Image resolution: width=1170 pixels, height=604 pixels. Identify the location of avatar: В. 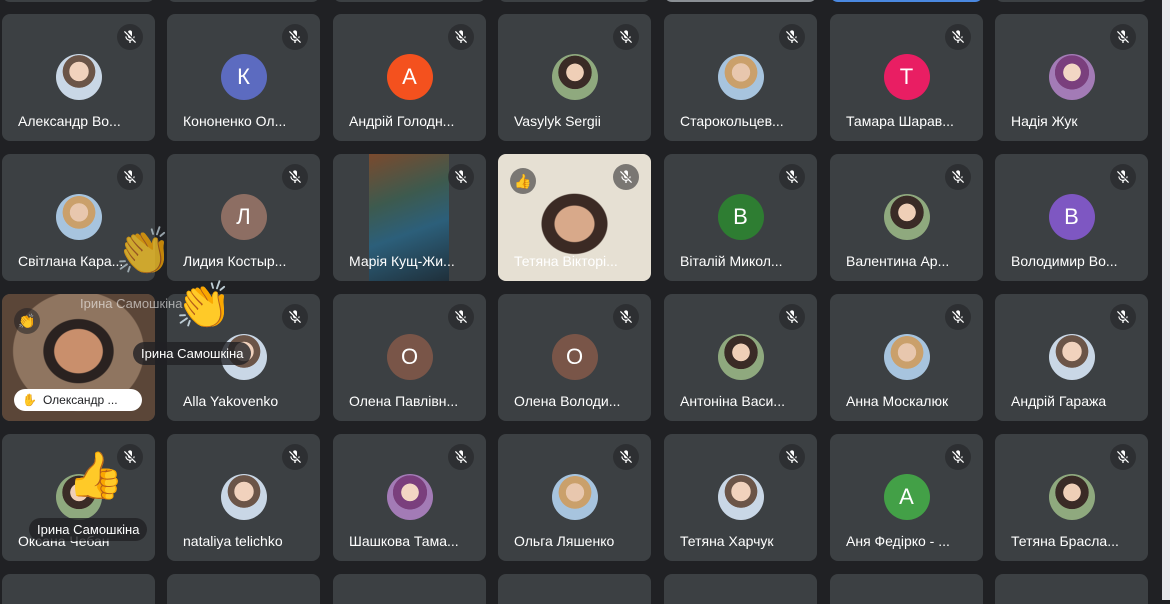
(740, 217).